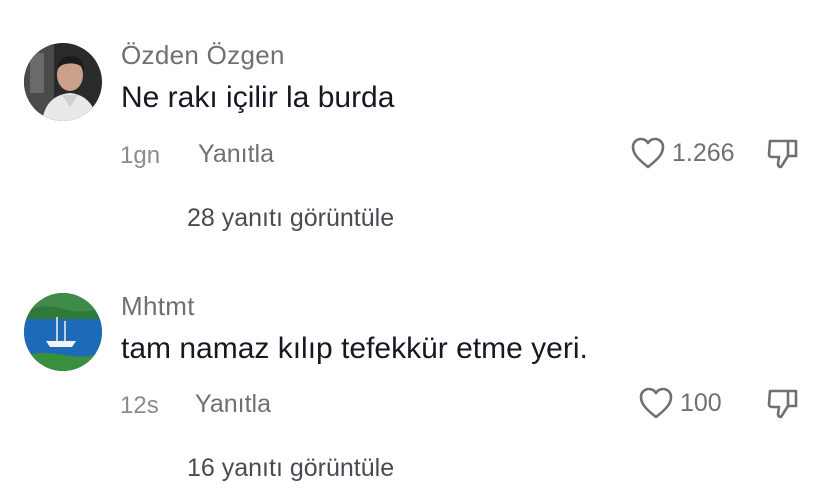  What do you see at coordinates (703, 152) in the screenshot?
I see `like-count: 1.266` at bounding box center [703, 152].